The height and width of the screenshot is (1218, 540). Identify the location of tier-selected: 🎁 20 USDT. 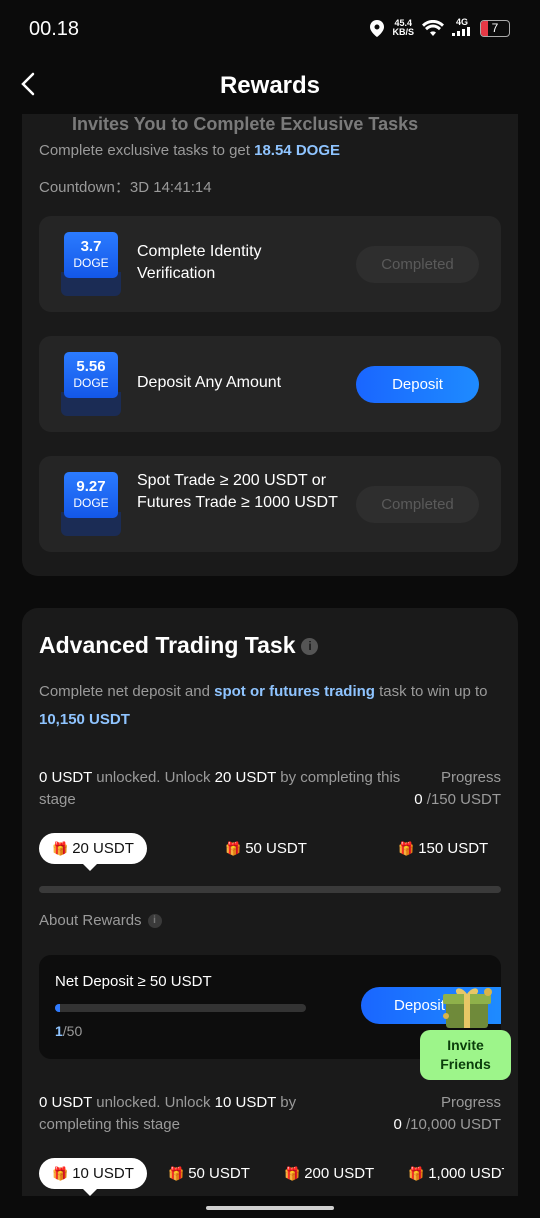
(93, 852).